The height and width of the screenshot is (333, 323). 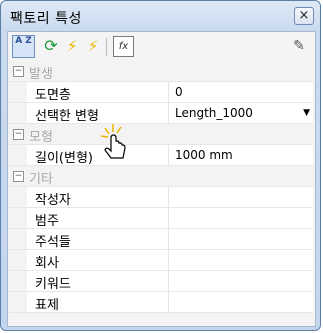 What do you see at coordinates (299, 46) in the screenshot?
I see `edit-icon: ✎` at bounding box center [299, 46].